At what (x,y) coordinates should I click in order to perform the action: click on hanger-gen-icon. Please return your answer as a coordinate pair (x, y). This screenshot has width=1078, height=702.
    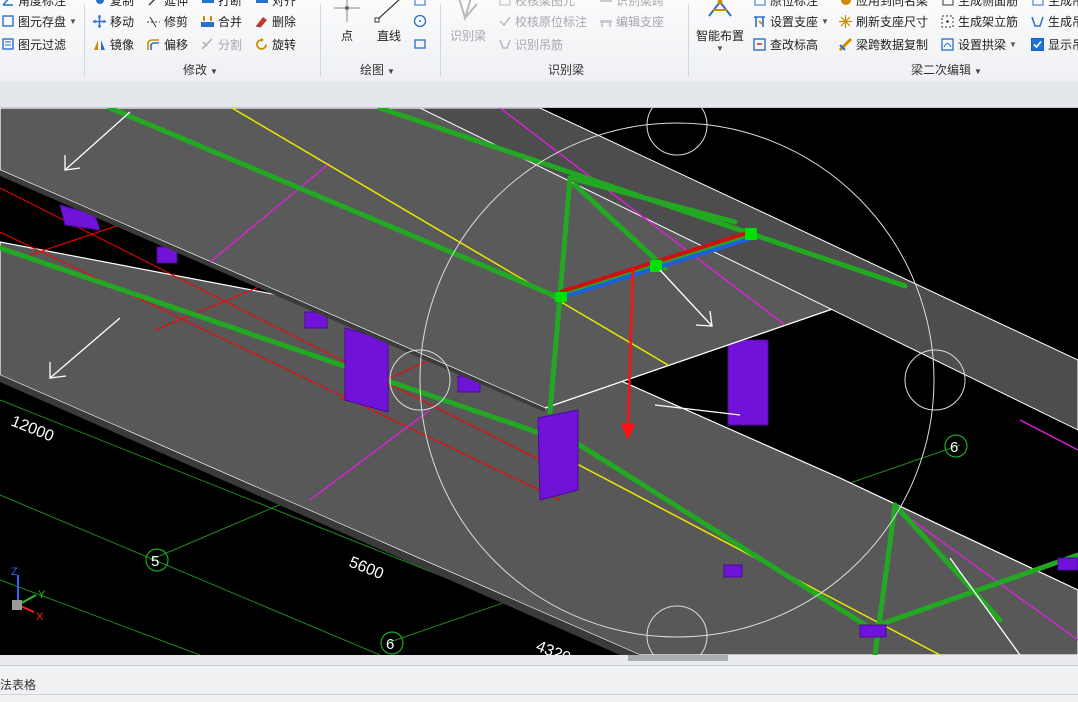
    Looking at the image, I should click on (1037, 4).